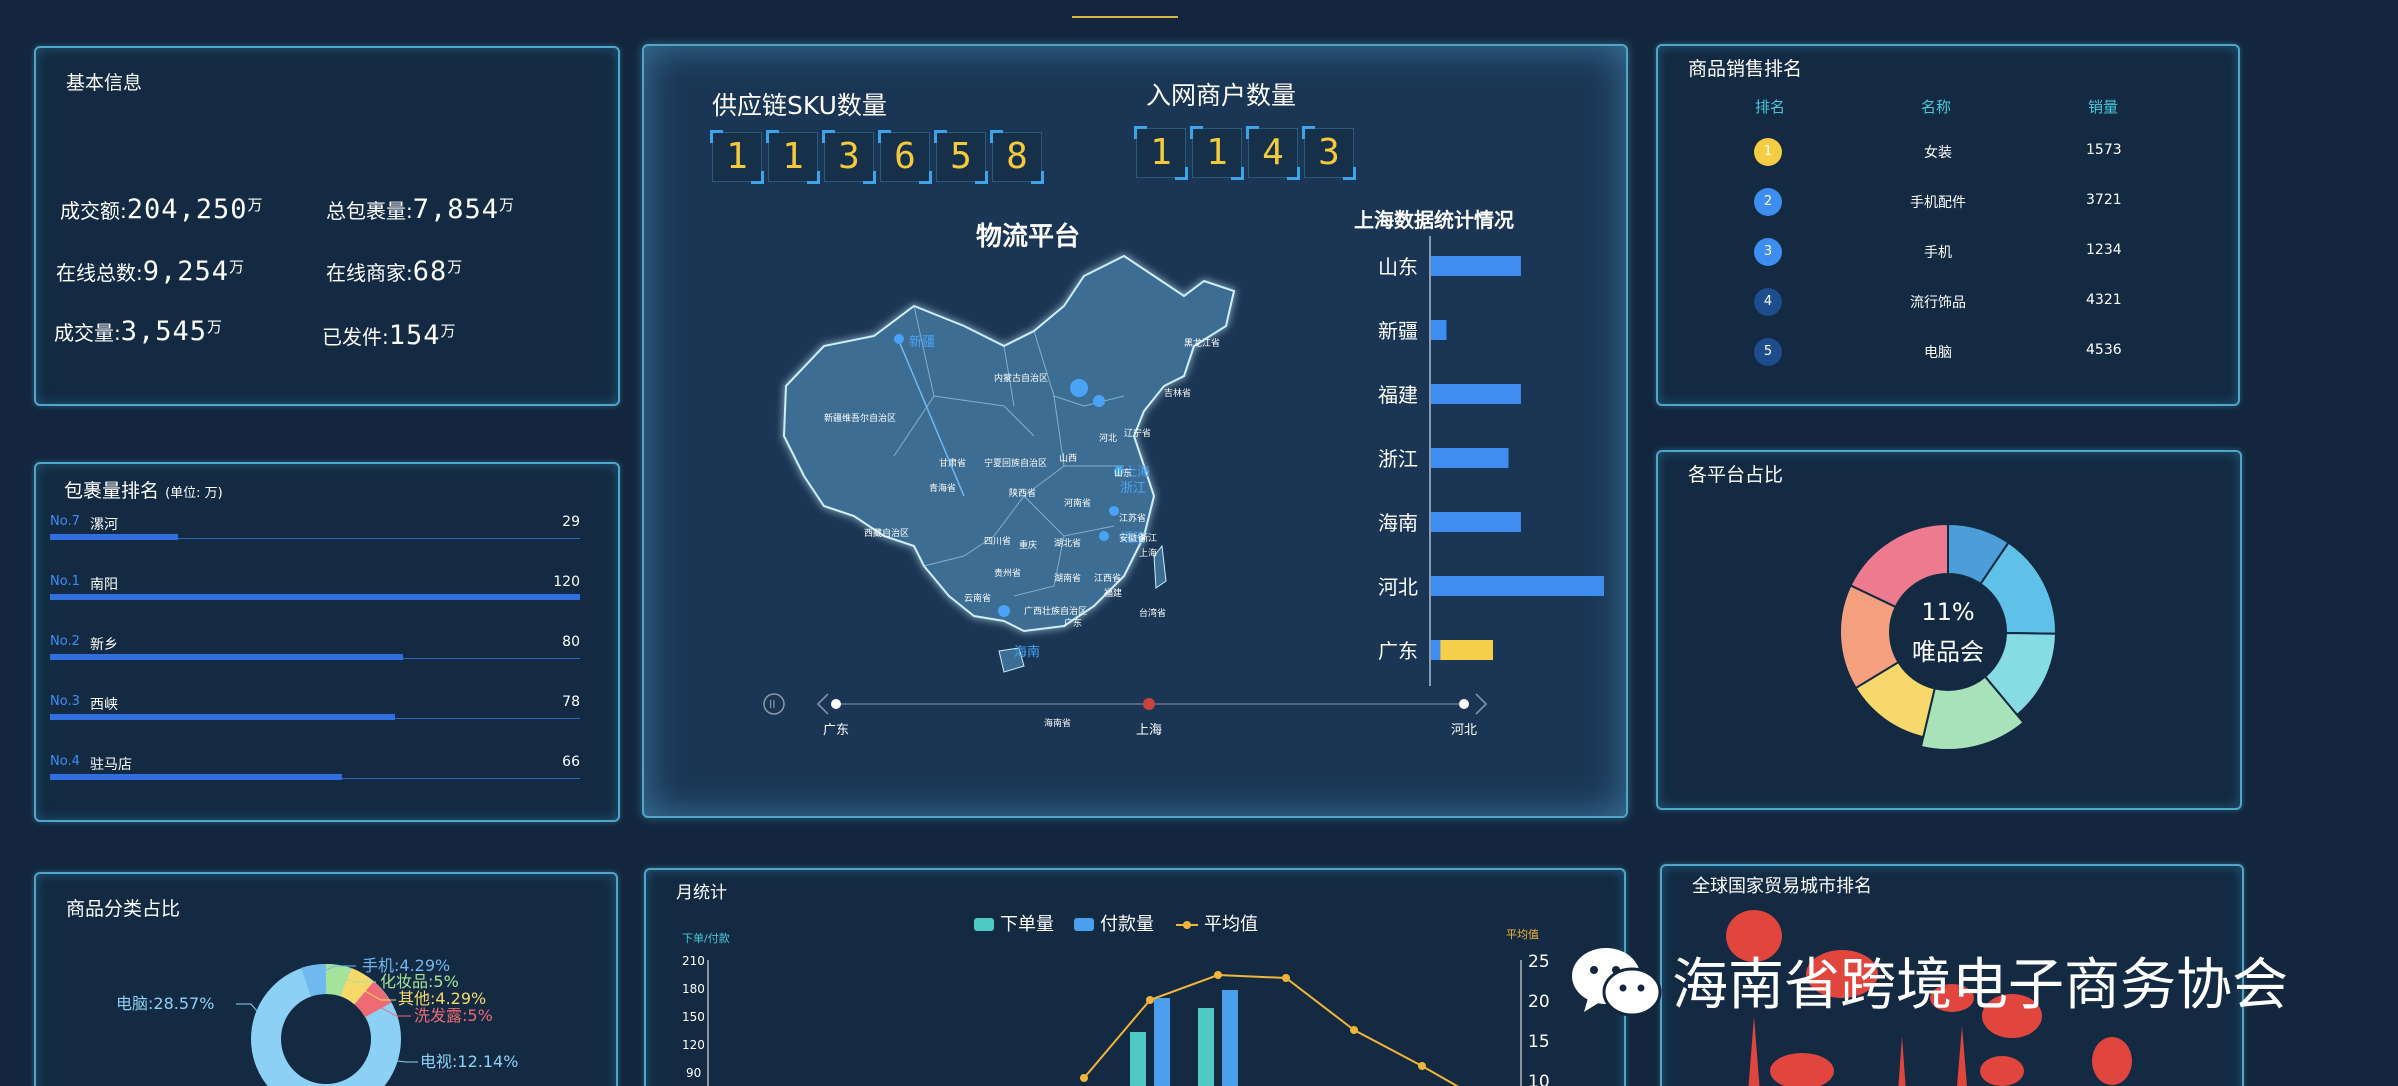 The image size is (2398, 1086). I want to click on category-label: 电视:12.14%, so click(469, 1061).